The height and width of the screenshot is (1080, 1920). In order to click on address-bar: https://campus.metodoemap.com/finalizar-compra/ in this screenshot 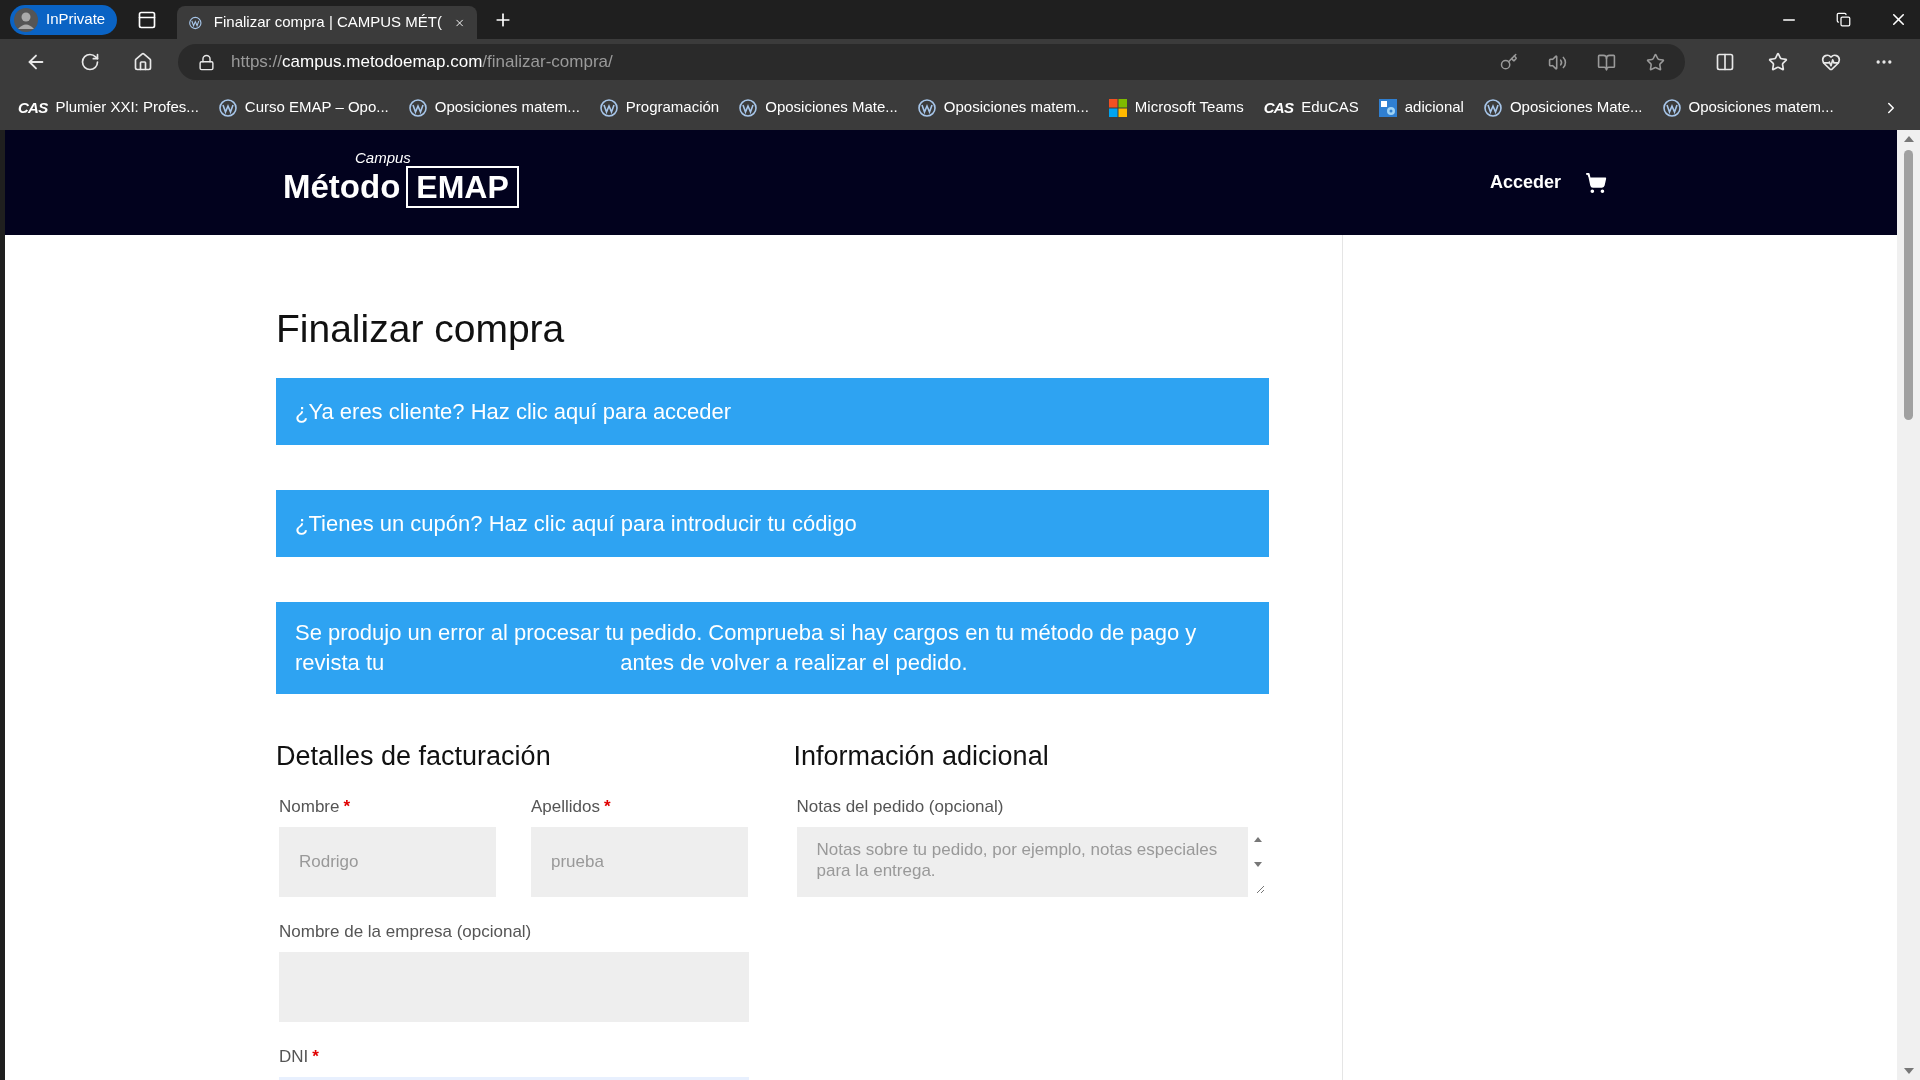, I will do `click(931, 62)`.